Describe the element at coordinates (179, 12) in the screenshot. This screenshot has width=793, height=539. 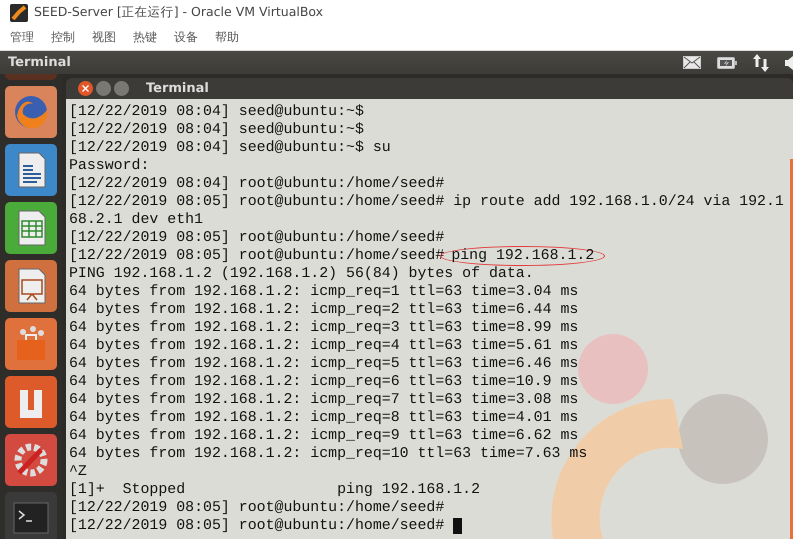
I see `window-title: SEED-Server [正在运行] - Oracle VM VirtualBox` at that location.